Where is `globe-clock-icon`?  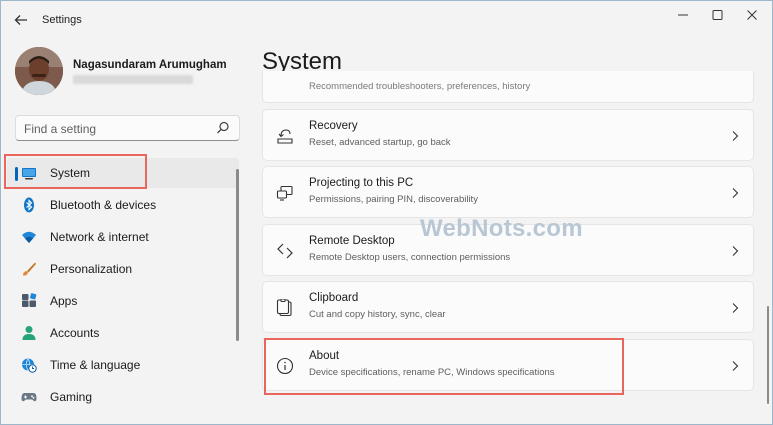
globe-clock-icon is located at coordinates (29, 365).